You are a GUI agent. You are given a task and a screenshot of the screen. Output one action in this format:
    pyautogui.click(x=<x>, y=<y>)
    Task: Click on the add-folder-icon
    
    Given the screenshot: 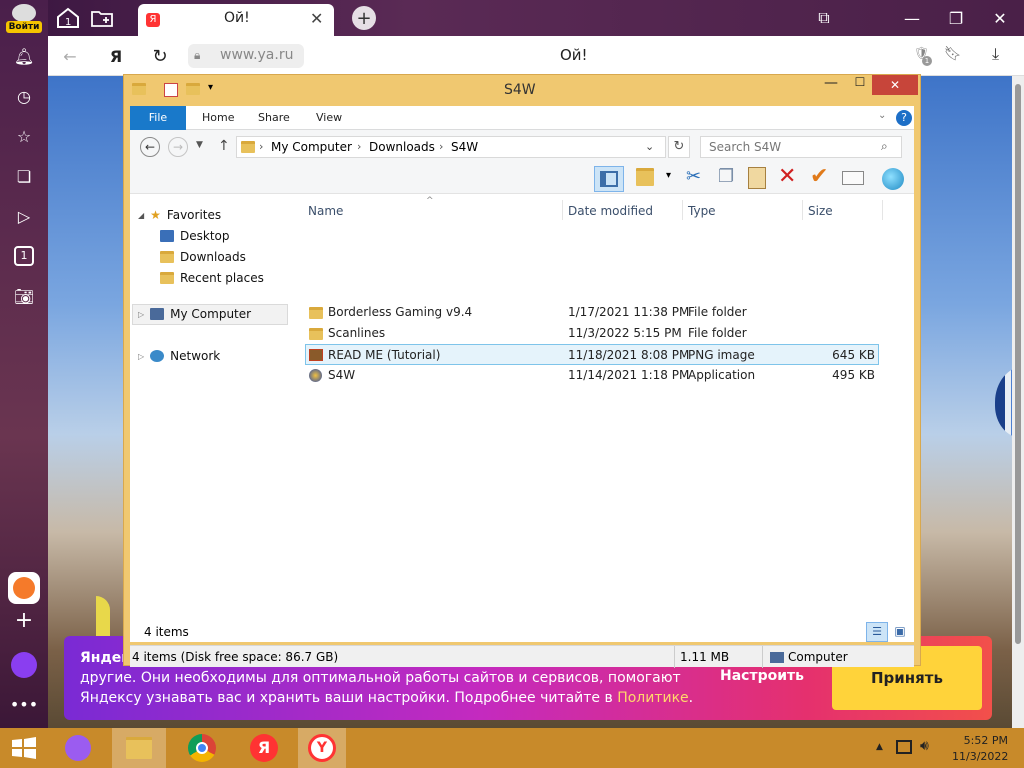 What is the action you would take?
    pyautogui.click(x=102, y=18)
    